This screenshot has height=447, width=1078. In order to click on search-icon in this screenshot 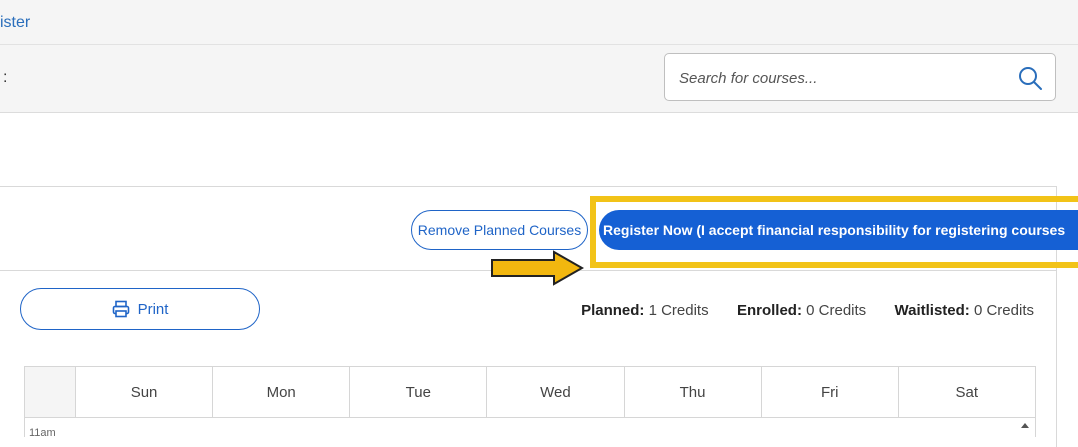, I will do `click(1030, 78)`.